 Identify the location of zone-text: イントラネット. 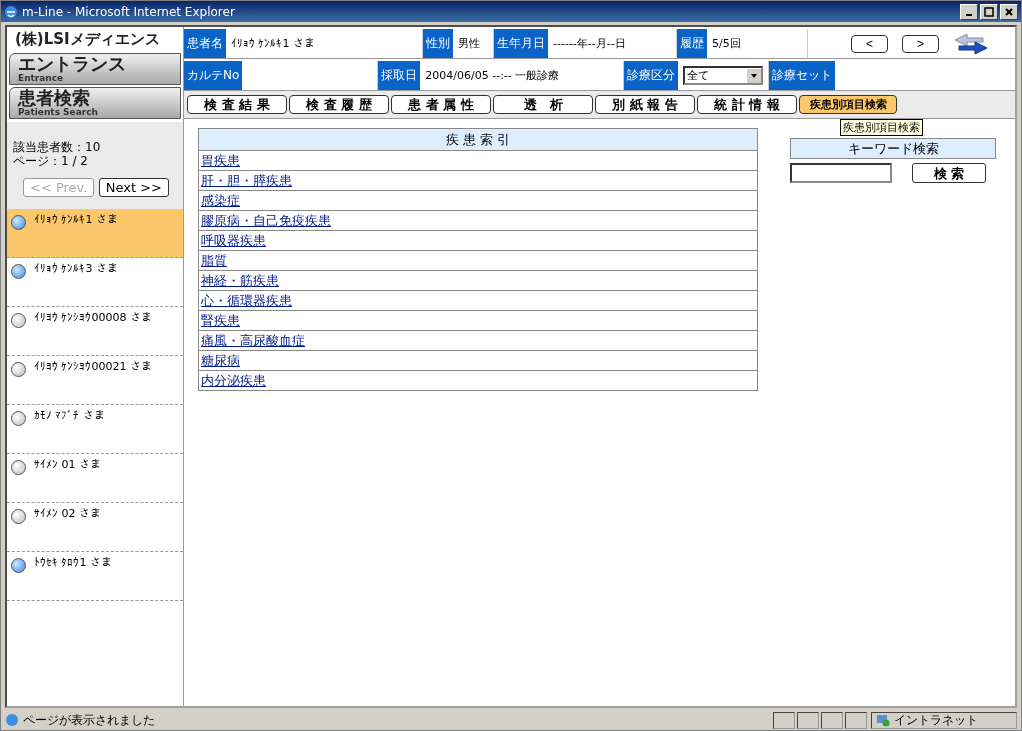
(936, 720).